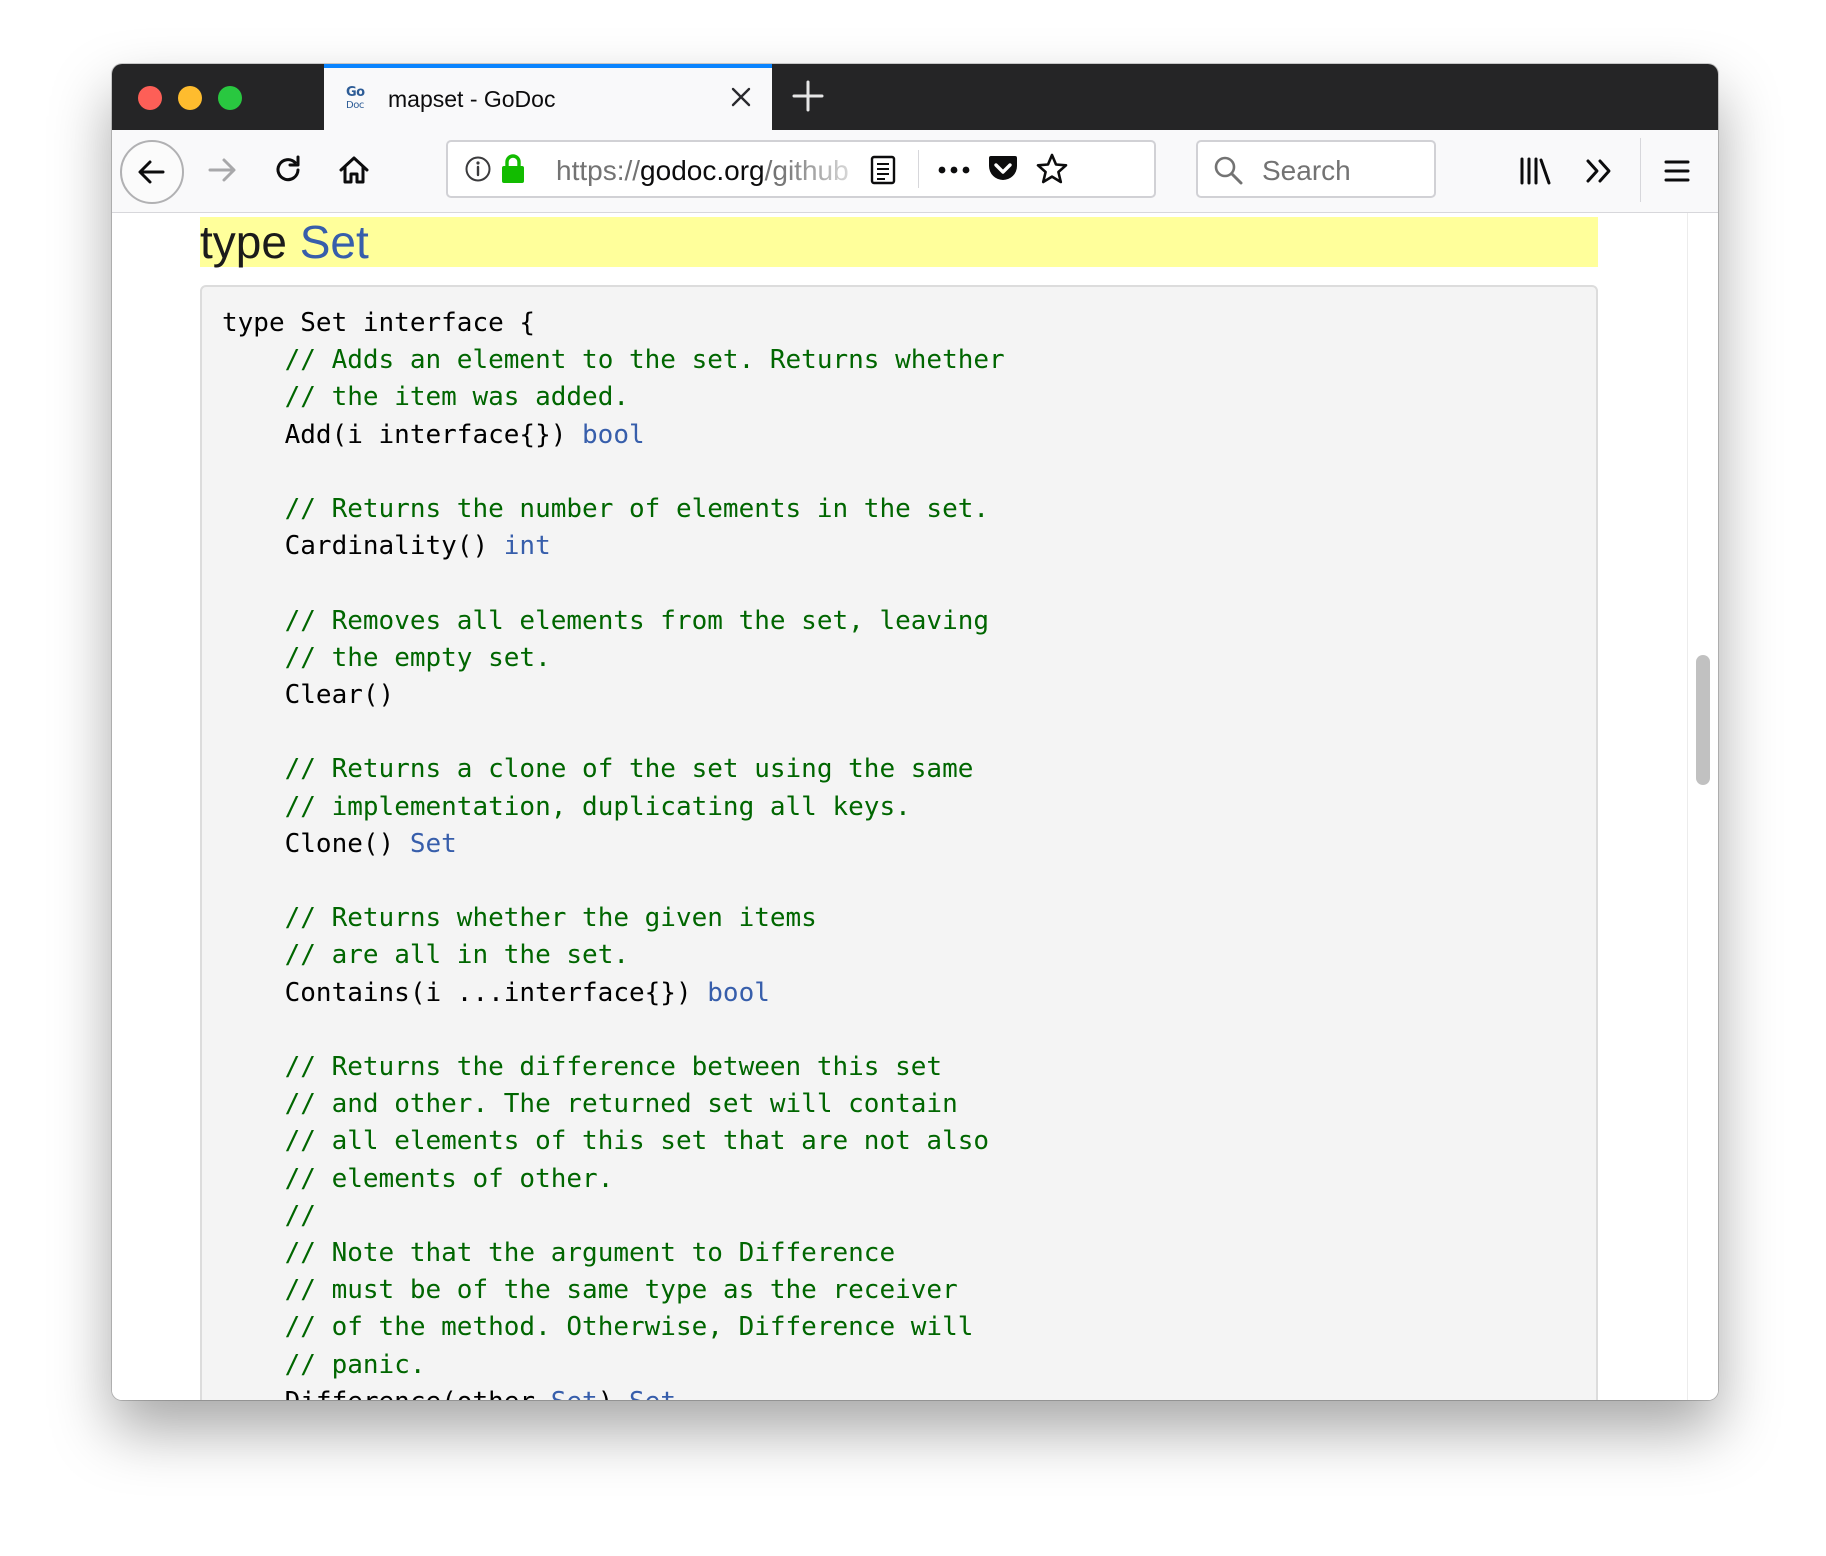 This screenshot has width=1826, height=1556. I want to click on code-comment: //, so click(300, 1215).